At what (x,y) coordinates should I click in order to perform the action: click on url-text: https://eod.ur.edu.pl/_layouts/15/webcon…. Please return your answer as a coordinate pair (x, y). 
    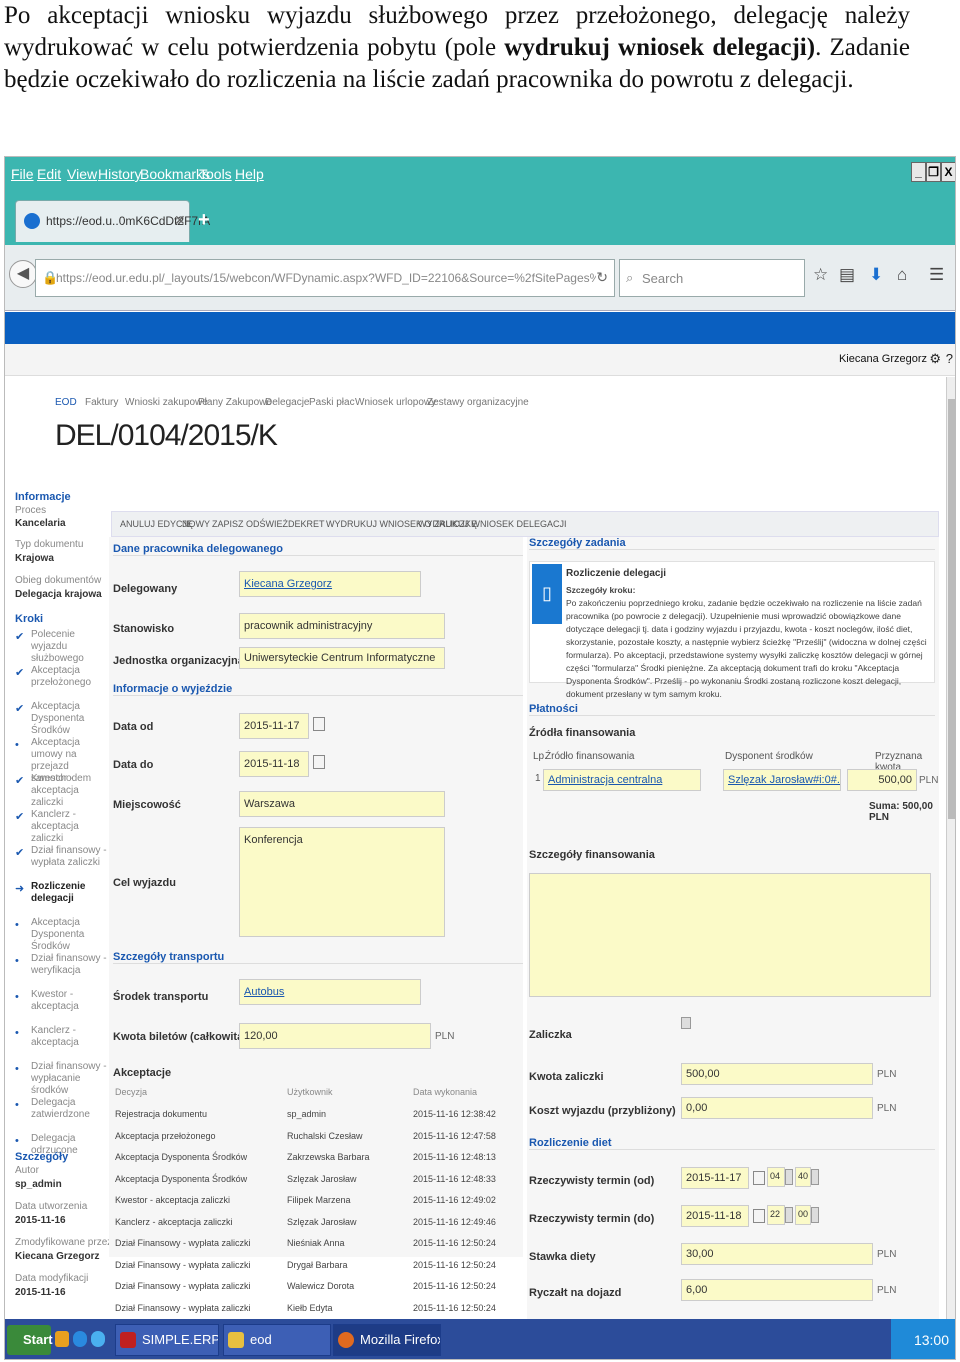
    Looking at the image, I should click on (326, 278).